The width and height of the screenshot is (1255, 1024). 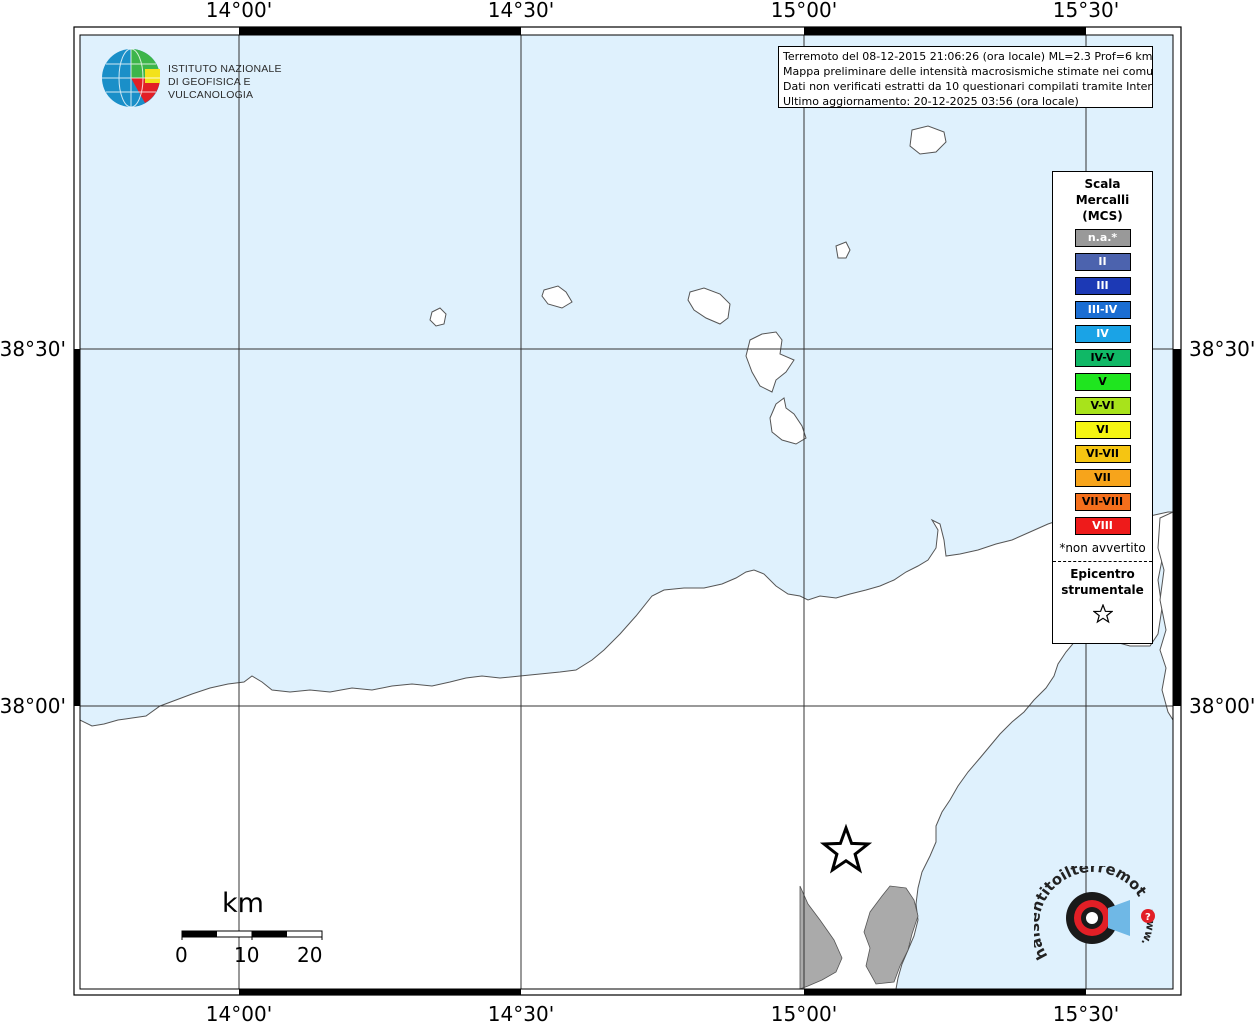 I want to click on lon-tick-bottom-2: 14°30', so click(x=521, y=1013).